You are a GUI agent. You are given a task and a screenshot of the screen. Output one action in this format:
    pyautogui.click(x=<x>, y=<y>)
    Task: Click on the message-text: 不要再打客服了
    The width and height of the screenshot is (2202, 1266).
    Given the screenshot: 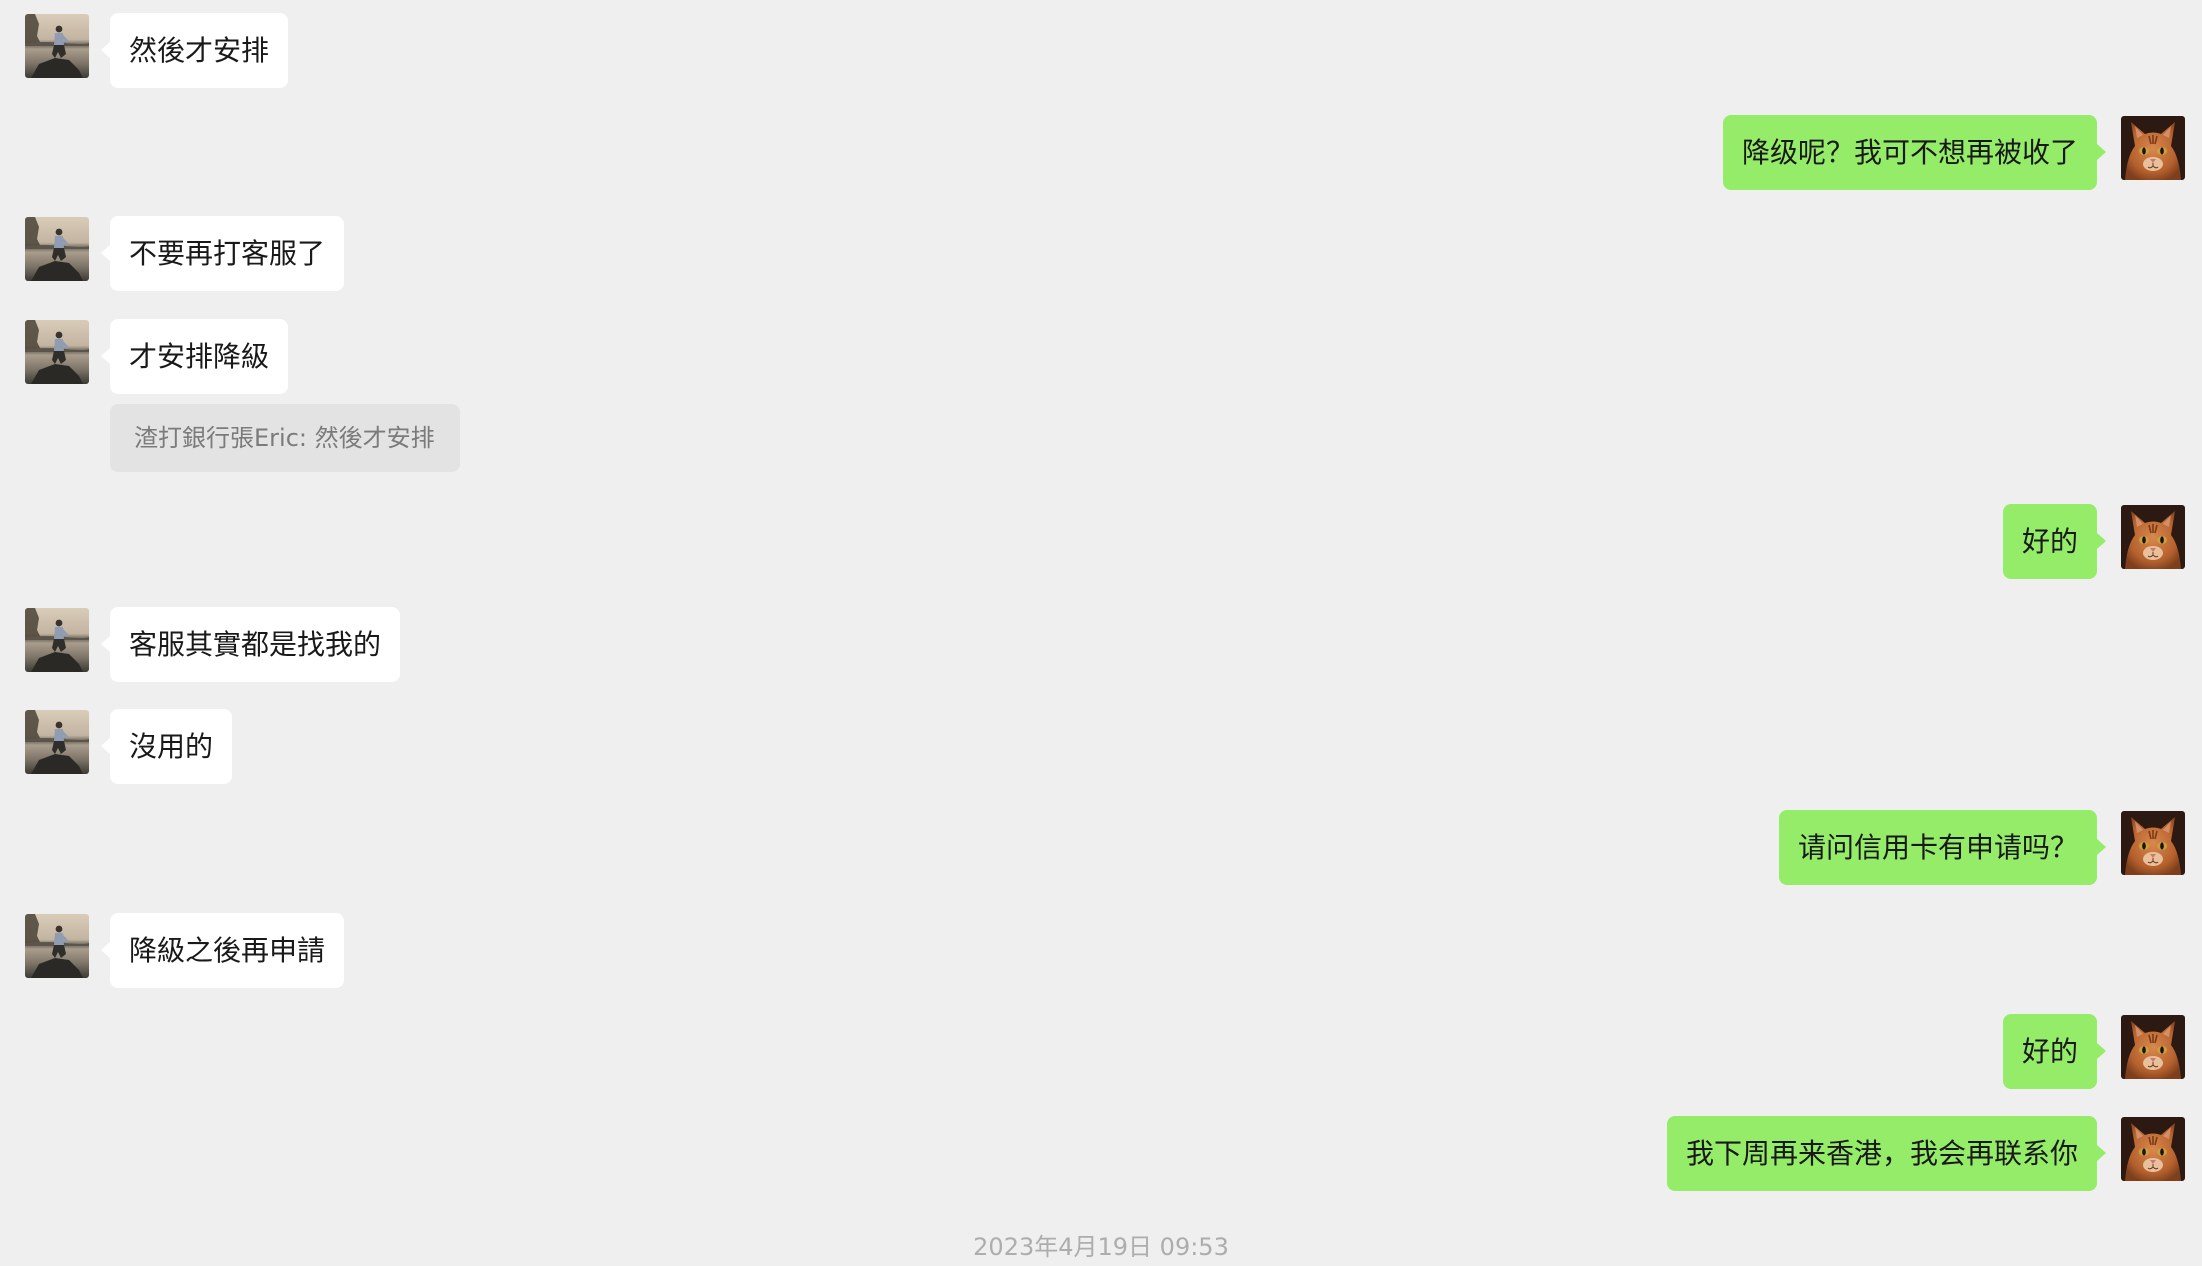 What is the action you would take?
    pyautogui.click(x=227, y=253)
    